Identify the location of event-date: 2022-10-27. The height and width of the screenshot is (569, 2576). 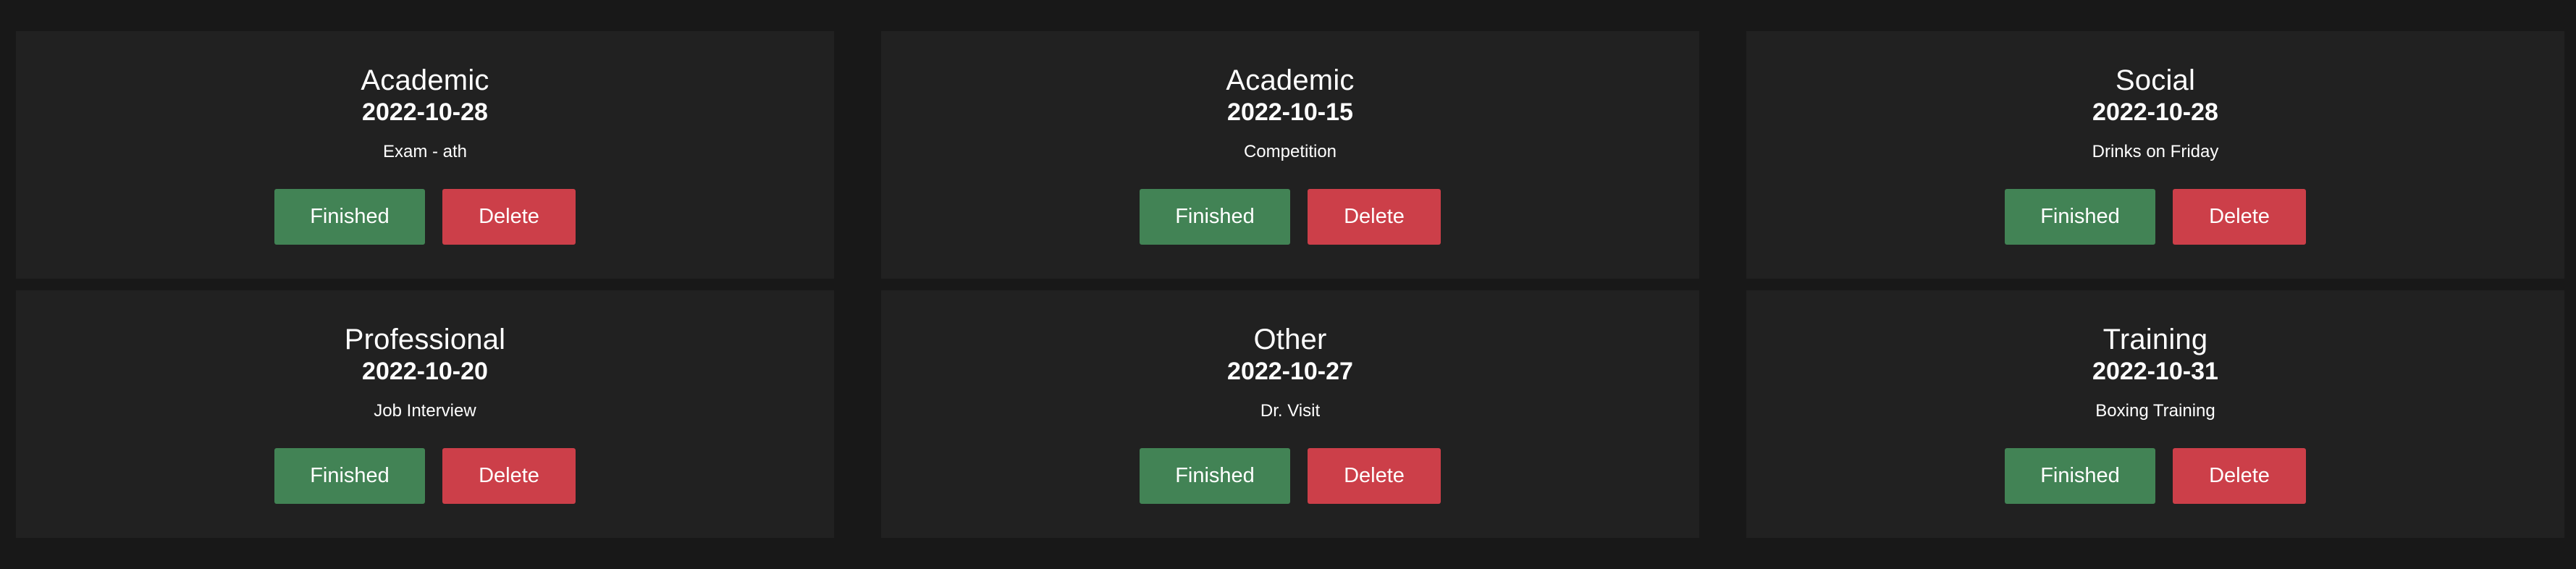
(1290, 371).